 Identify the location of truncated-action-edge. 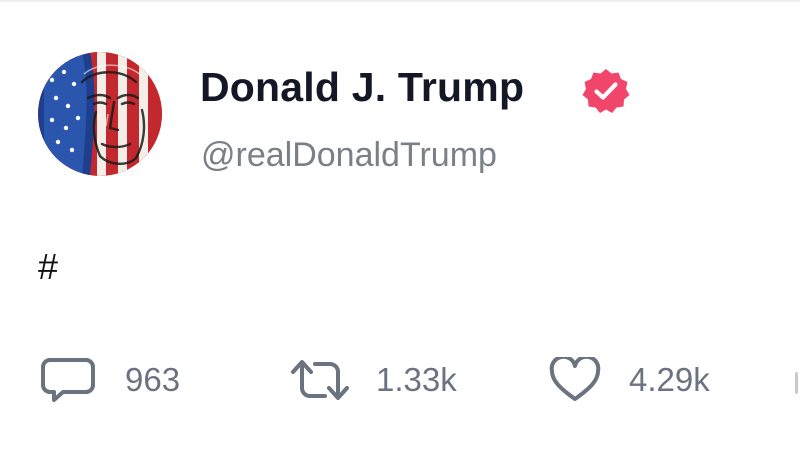
(796, 383).